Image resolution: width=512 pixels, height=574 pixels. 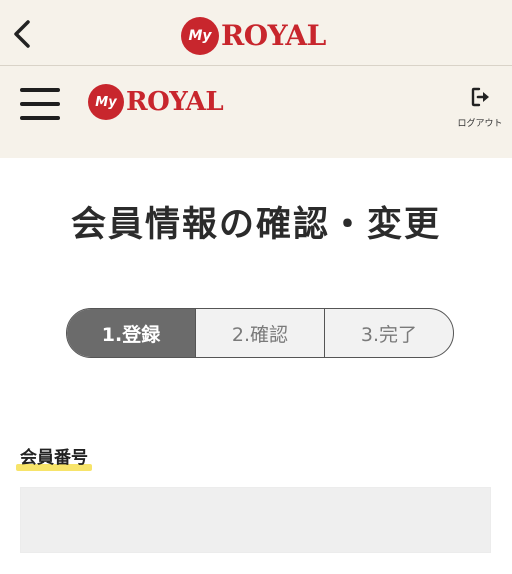 I want to click on back-button, so click(x=22, y=34).